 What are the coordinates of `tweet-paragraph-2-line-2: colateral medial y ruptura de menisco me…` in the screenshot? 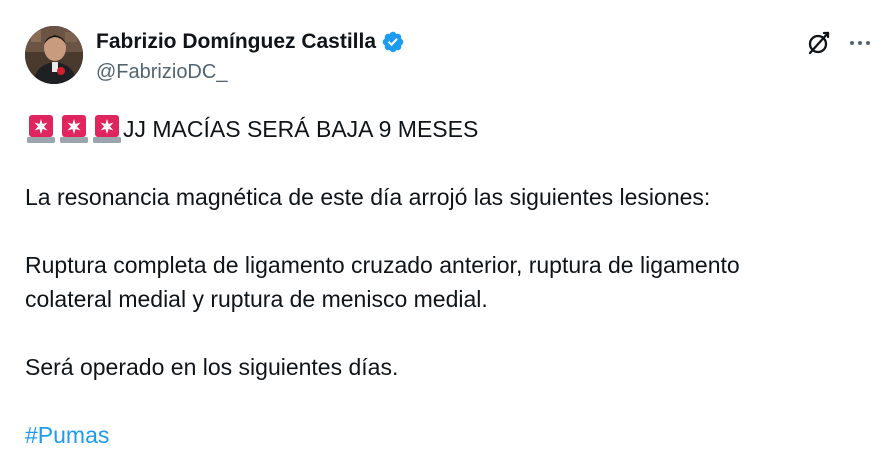 It's located at (256, 299).